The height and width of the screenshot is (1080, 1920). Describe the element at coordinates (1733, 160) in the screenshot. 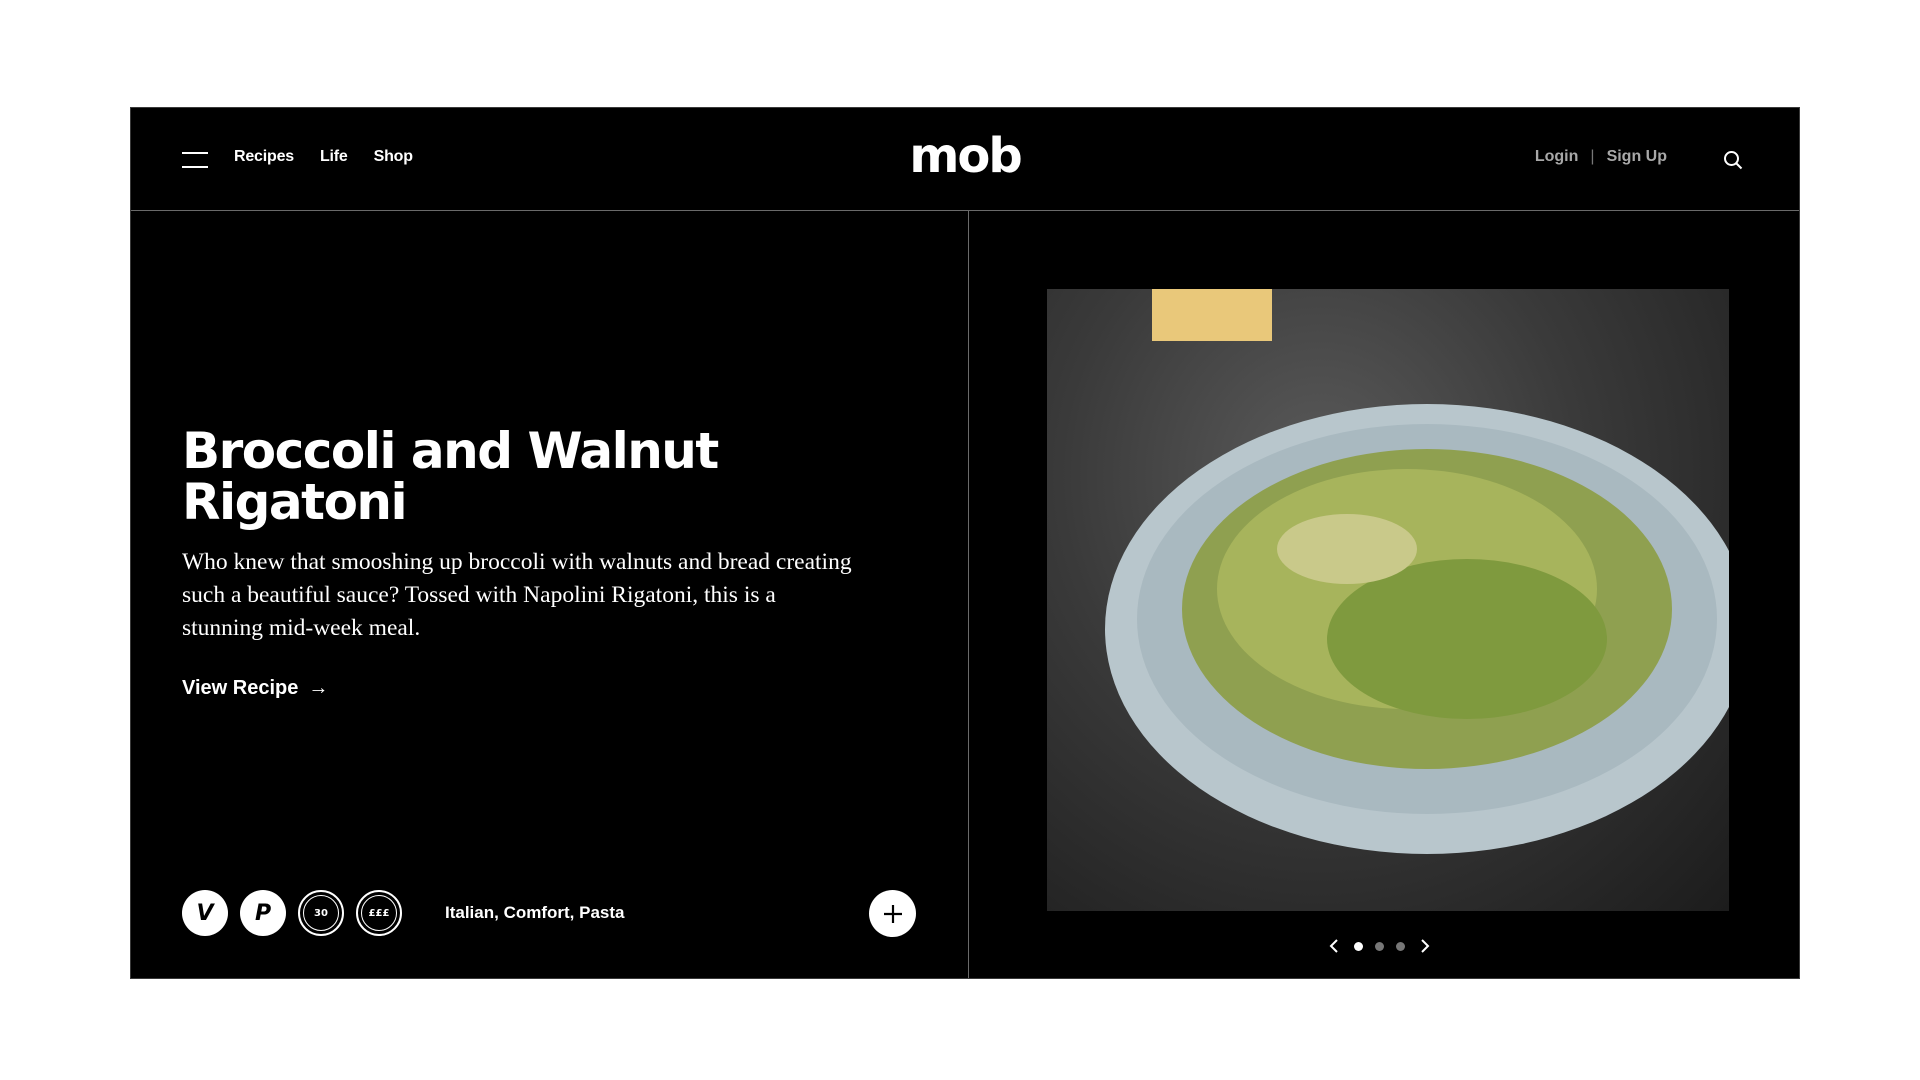

I see `search-icon` at that location.